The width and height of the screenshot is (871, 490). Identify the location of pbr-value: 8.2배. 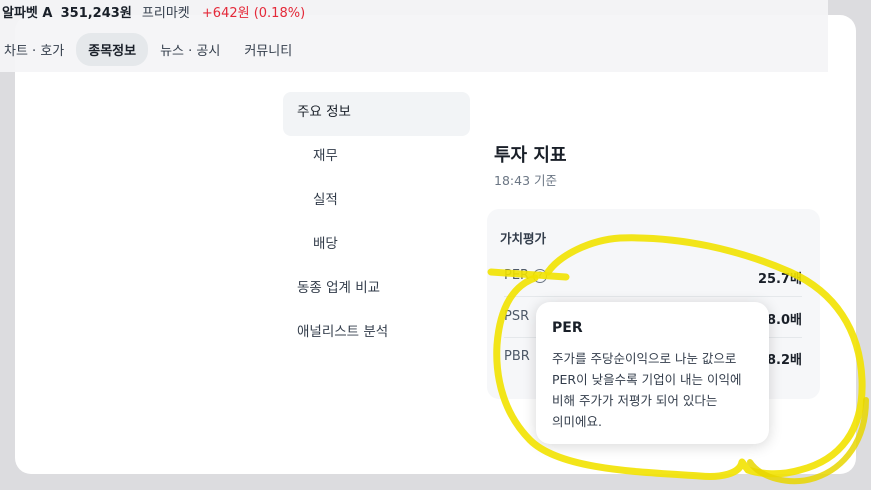
(784, 360).